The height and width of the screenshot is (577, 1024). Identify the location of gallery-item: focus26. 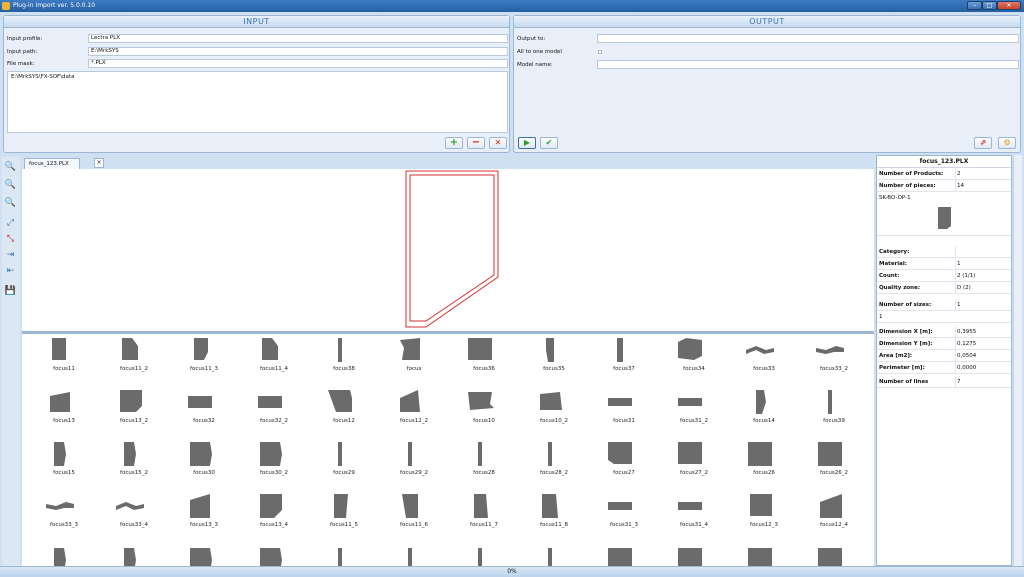
(764, 466).